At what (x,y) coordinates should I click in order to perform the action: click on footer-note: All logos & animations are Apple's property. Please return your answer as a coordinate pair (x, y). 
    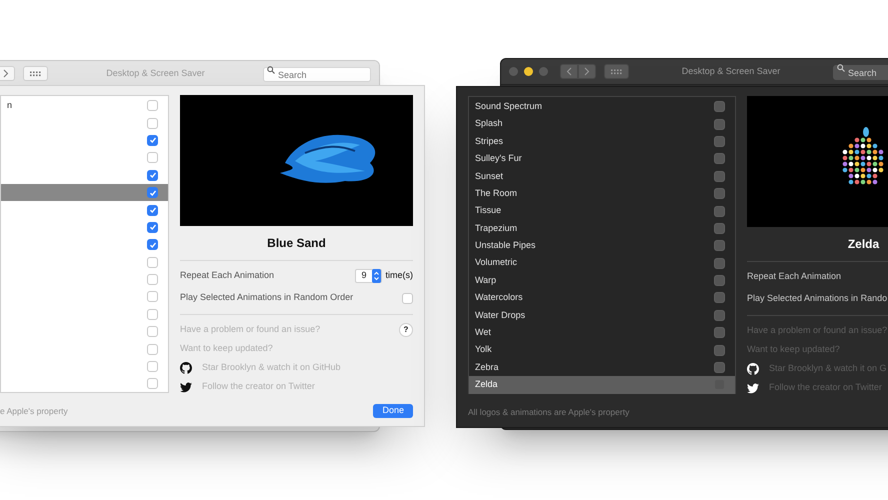
    Looking at the image, I should click on (549, 412).